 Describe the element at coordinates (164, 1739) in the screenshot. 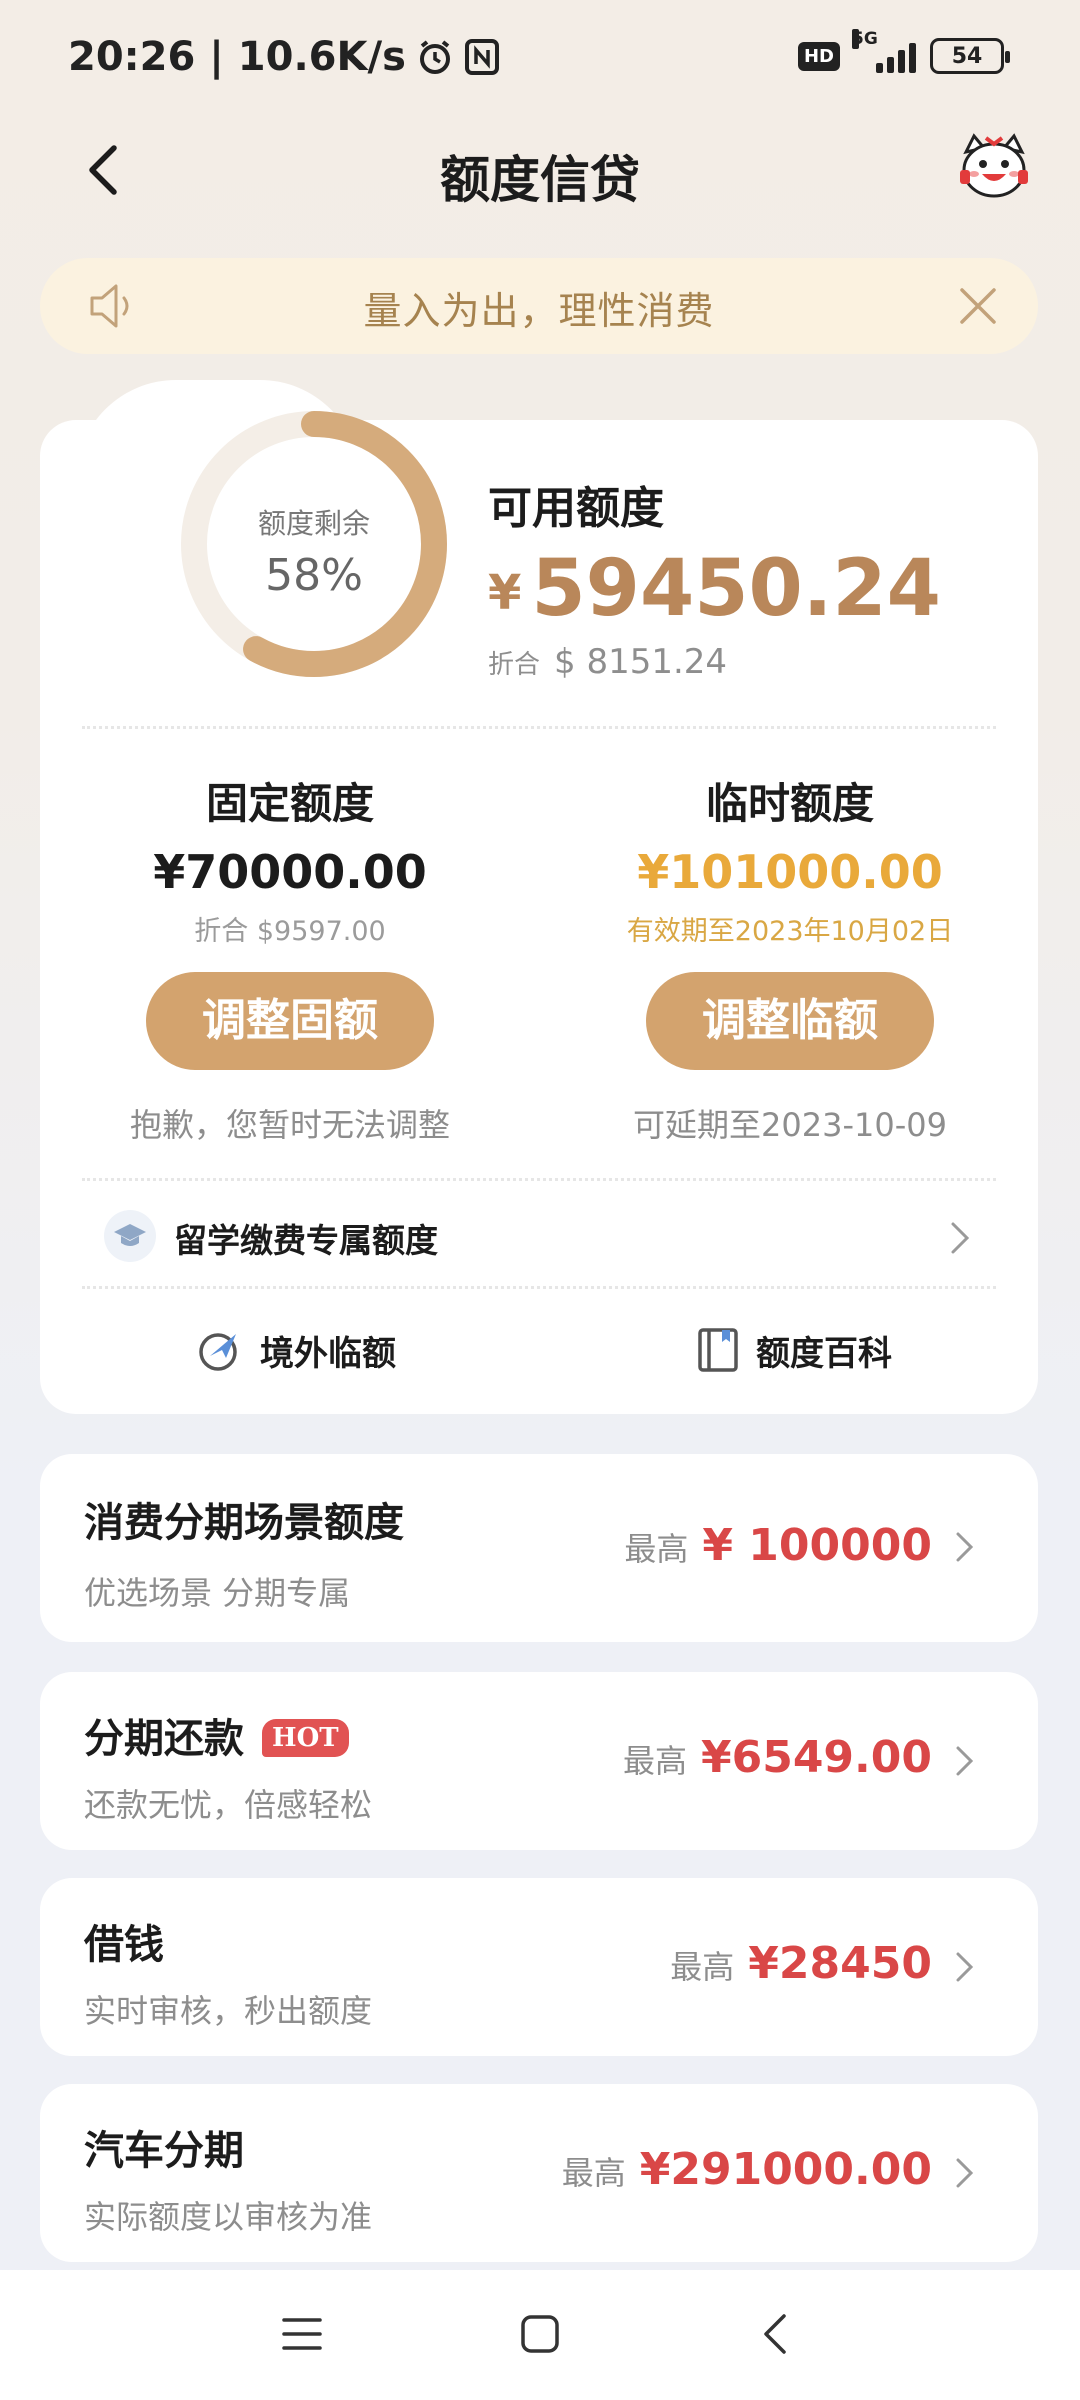

I see `card-title-text: 分期还款` at that location.